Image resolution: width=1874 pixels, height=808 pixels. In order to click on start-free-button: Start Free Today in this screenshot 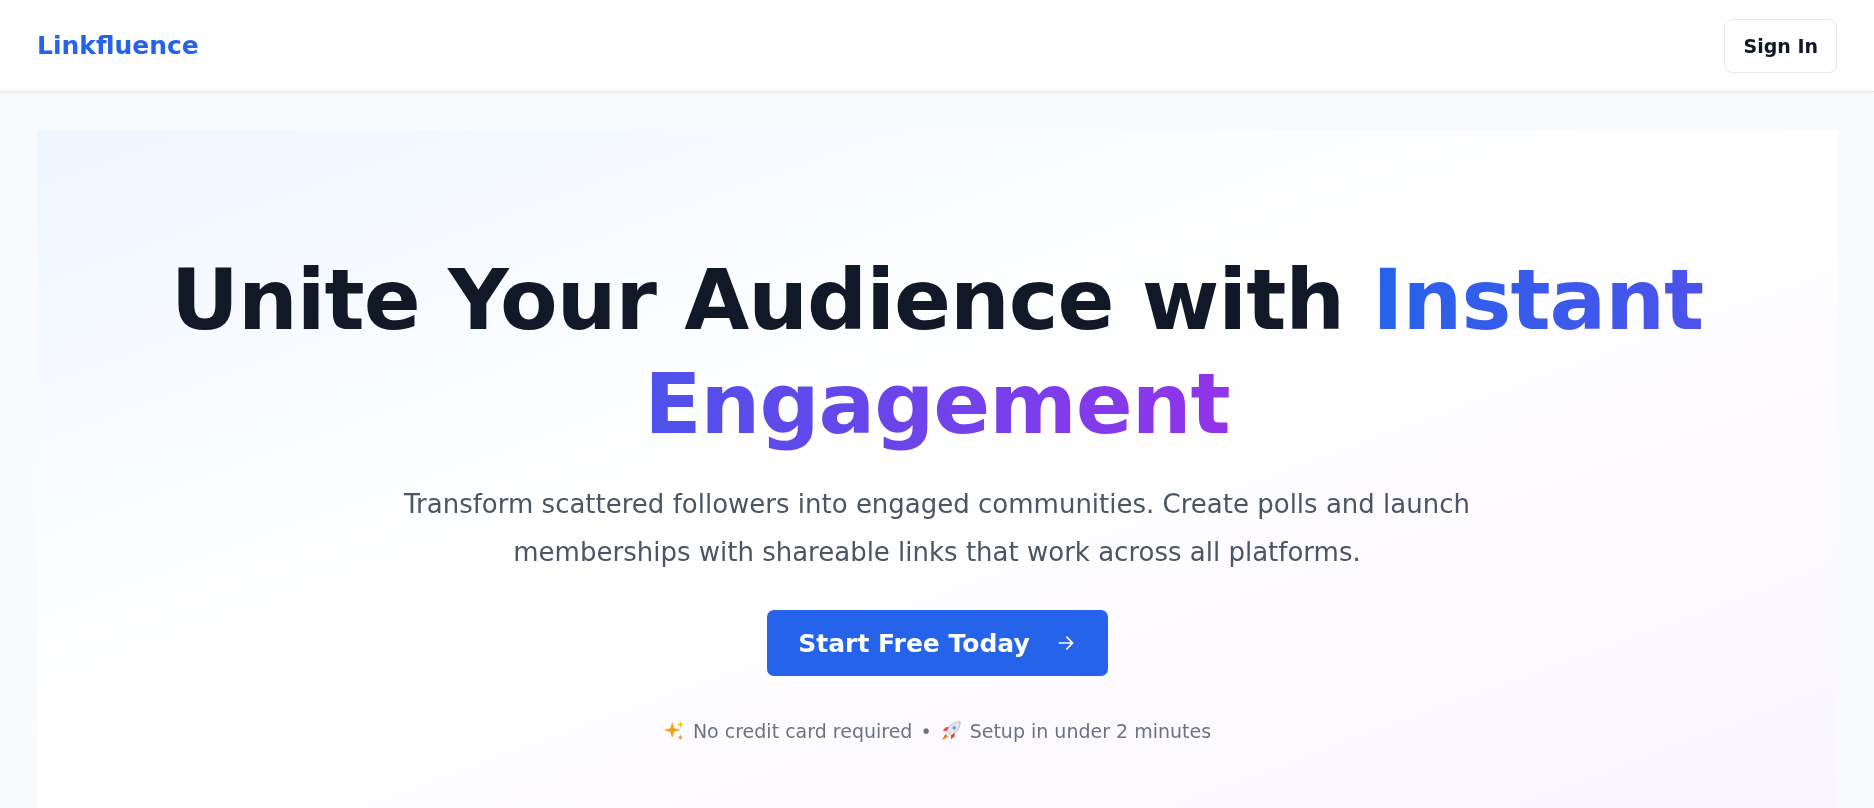, I will do `click(937, 643)`.